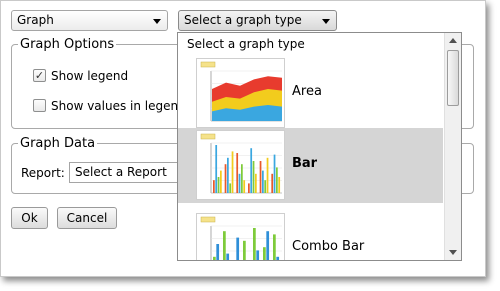 Image resolution: width=500 pixels, height=291 pixels. Describe the element at coordinates (246, 44) in the screenshot. I see `dropdown-placeholder-option: Select a graph type` at that location.